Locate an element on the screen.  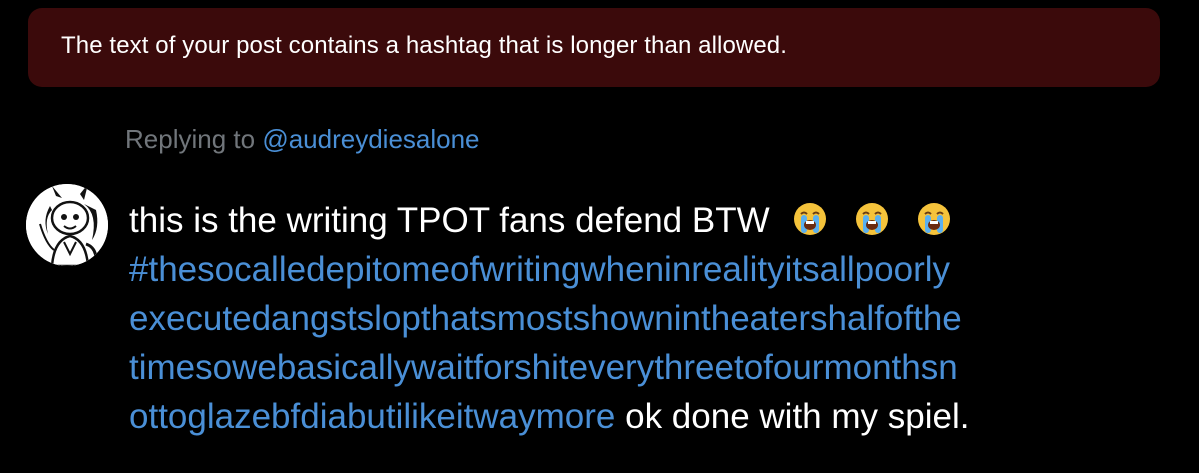
hashtag-segment: ottoglazebfdiabutilikeitwaymore is located at coordinates (372, 416).